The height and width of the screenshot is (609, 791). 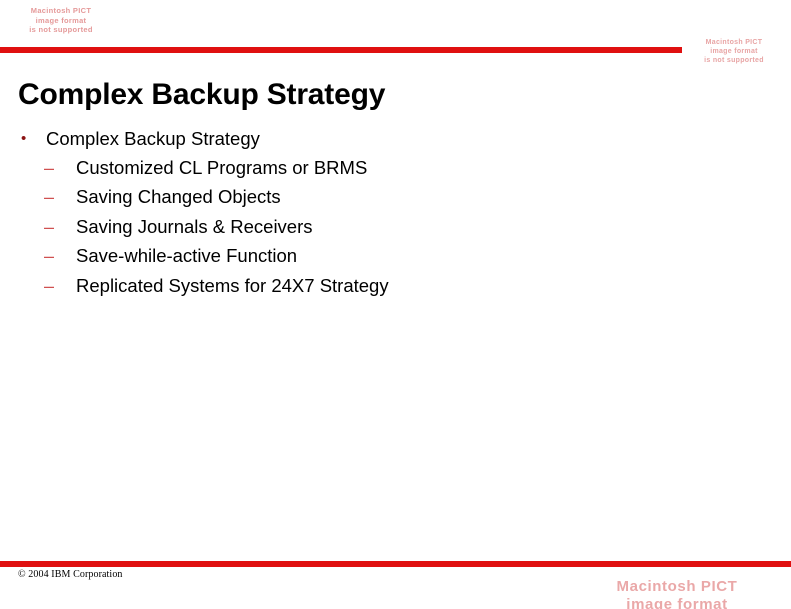 I want to click on page-title: Complex Backup Strategy, so click(x=202, y=95).